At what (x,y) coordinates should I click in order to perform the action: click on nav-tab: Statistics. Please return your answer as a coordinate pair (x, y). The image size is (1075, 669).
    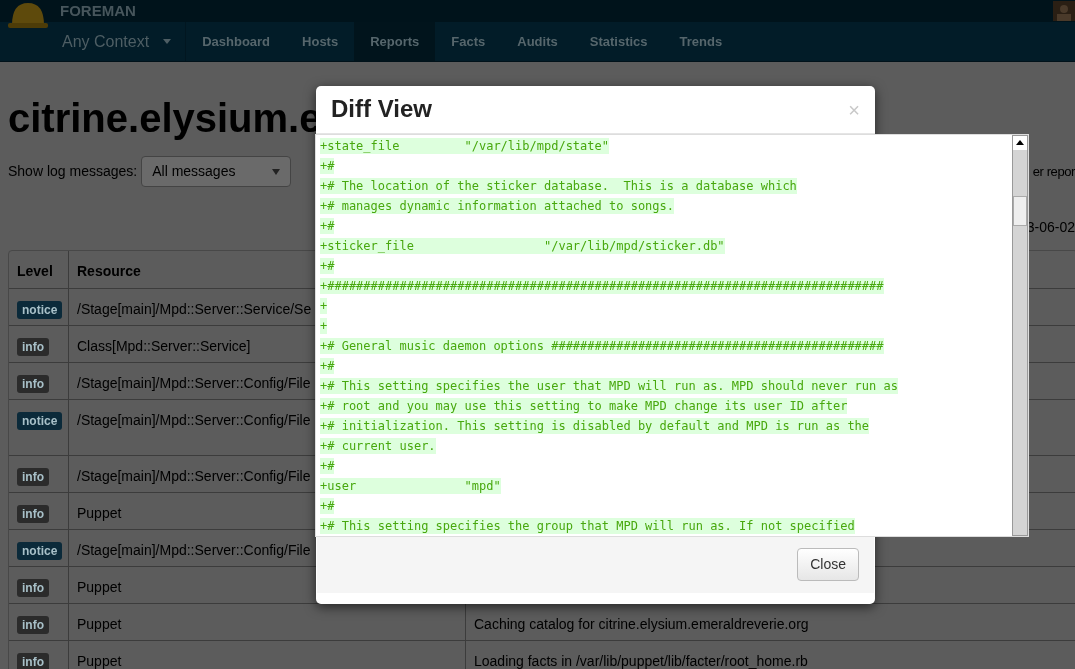
    Looking at the image, I should click on (618, 41).